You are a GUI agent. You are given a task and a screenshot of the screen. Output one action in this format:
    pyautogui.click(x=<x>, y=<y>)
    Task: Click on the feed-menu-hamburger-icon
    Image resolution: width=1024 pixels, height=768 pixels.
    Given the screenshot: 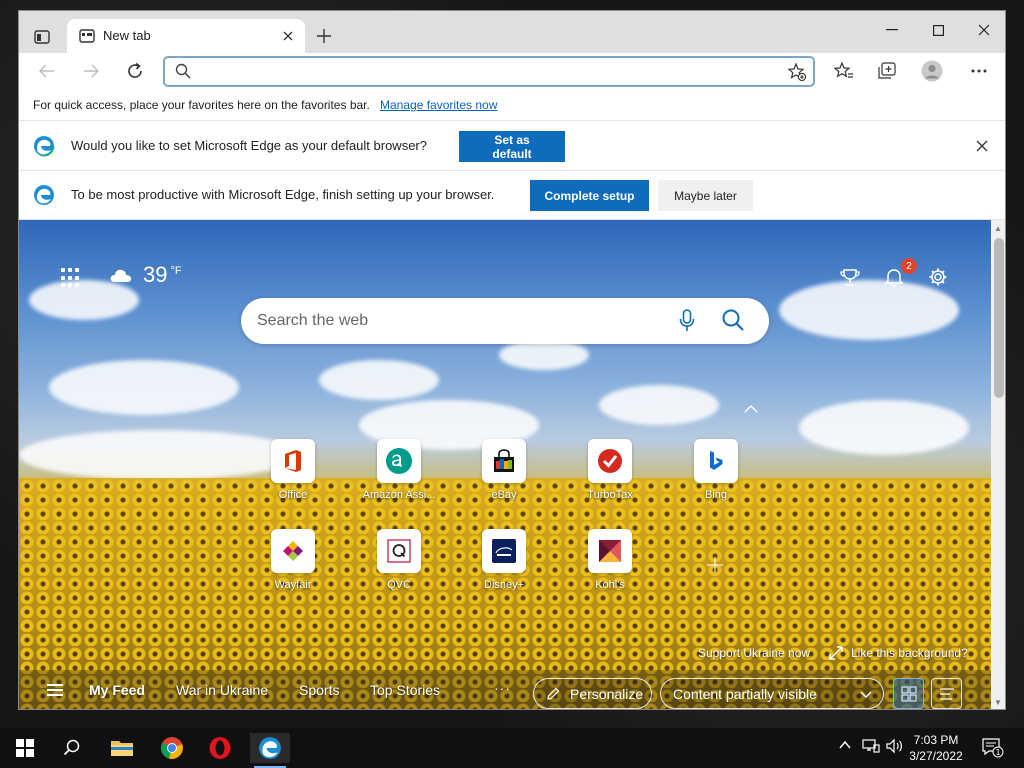 What is the action you would take?
    pyautogui.click(x=55, y=690)
    